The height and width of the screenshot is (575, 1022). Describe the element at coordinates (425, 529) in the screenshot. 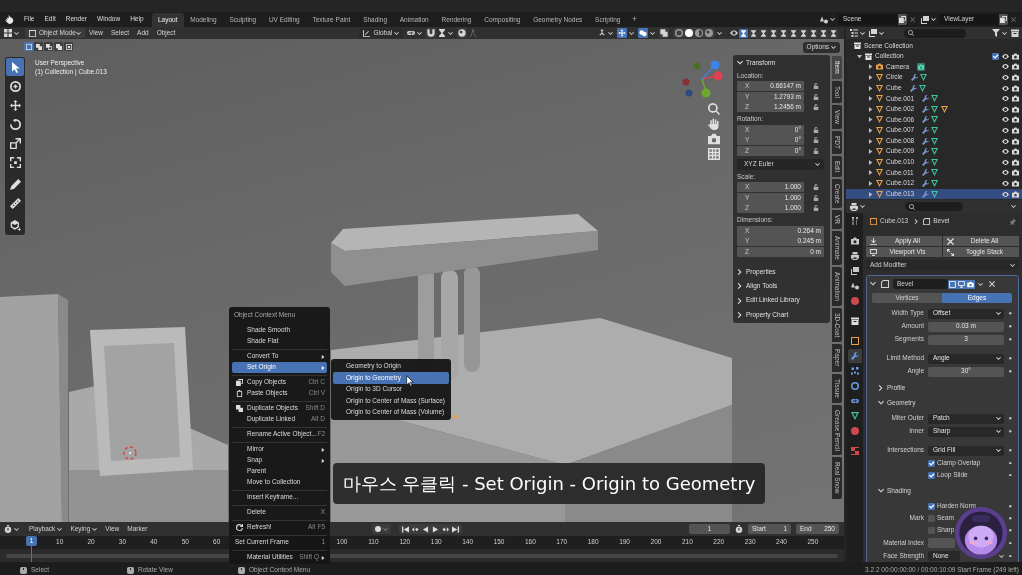

I see `play-reverse-icon` at that location.